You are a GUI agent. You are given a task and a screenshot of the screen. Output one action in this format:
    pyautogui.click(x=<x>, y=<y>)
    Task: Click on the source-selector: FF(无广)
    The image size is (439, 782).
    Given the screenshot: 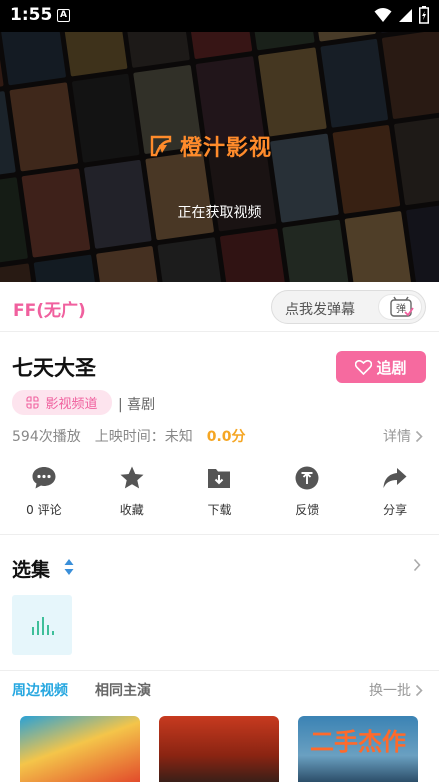 What is the action you would take?
    pyautogui.click(x=49, y=308)
    